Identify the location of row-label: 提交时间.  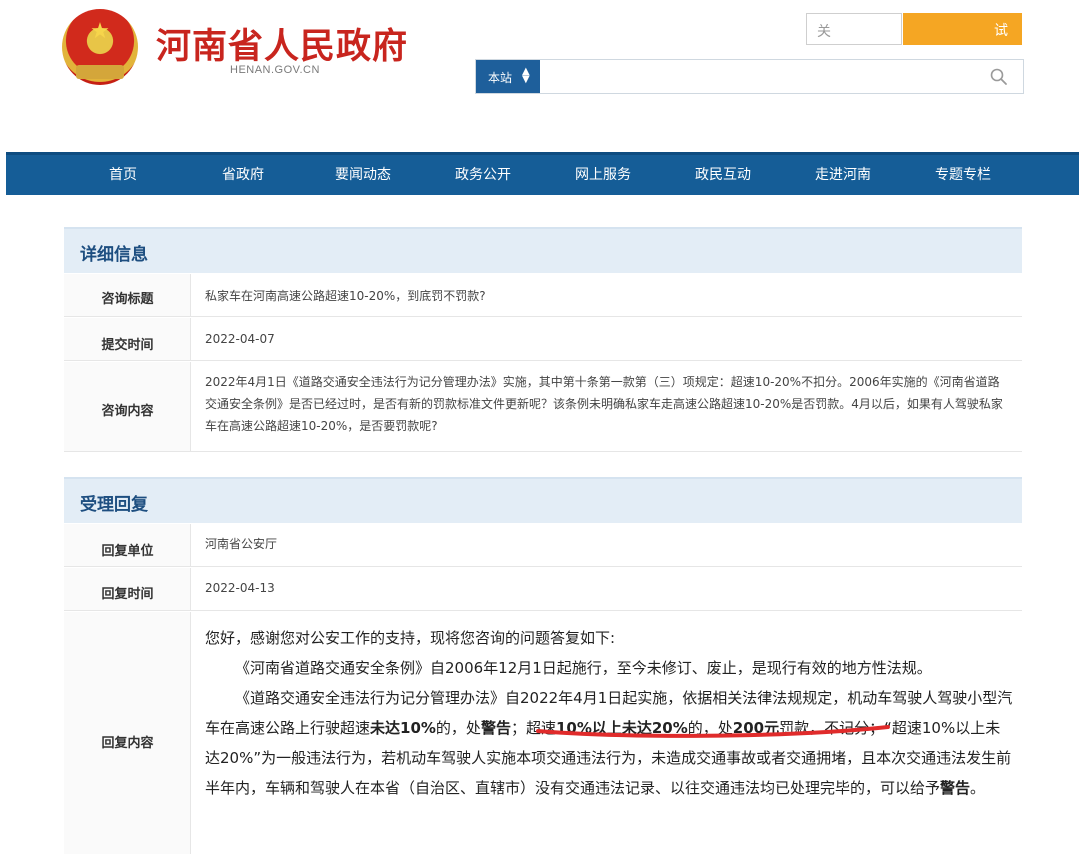
(127, 345).